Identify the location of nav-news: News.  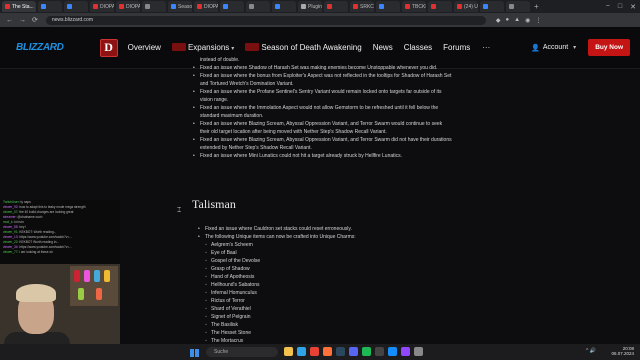
(383, 47).